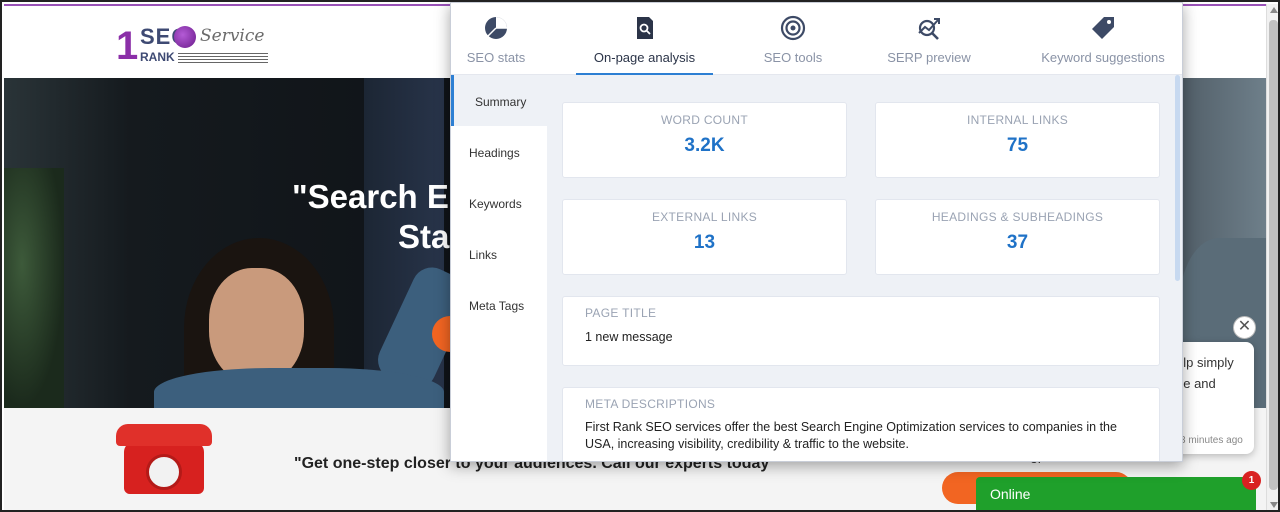 The image size is (1280, 512). What do you see at coordinates (1116, 493) in the screenshot?
I see `chat-online-button: Online` at bounding box center [1116, 493].